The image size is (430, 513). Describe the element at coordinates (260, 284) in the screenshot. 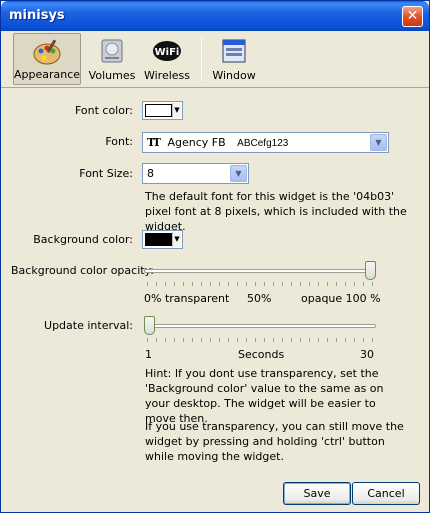

I see `opacity-ticks` at that location.